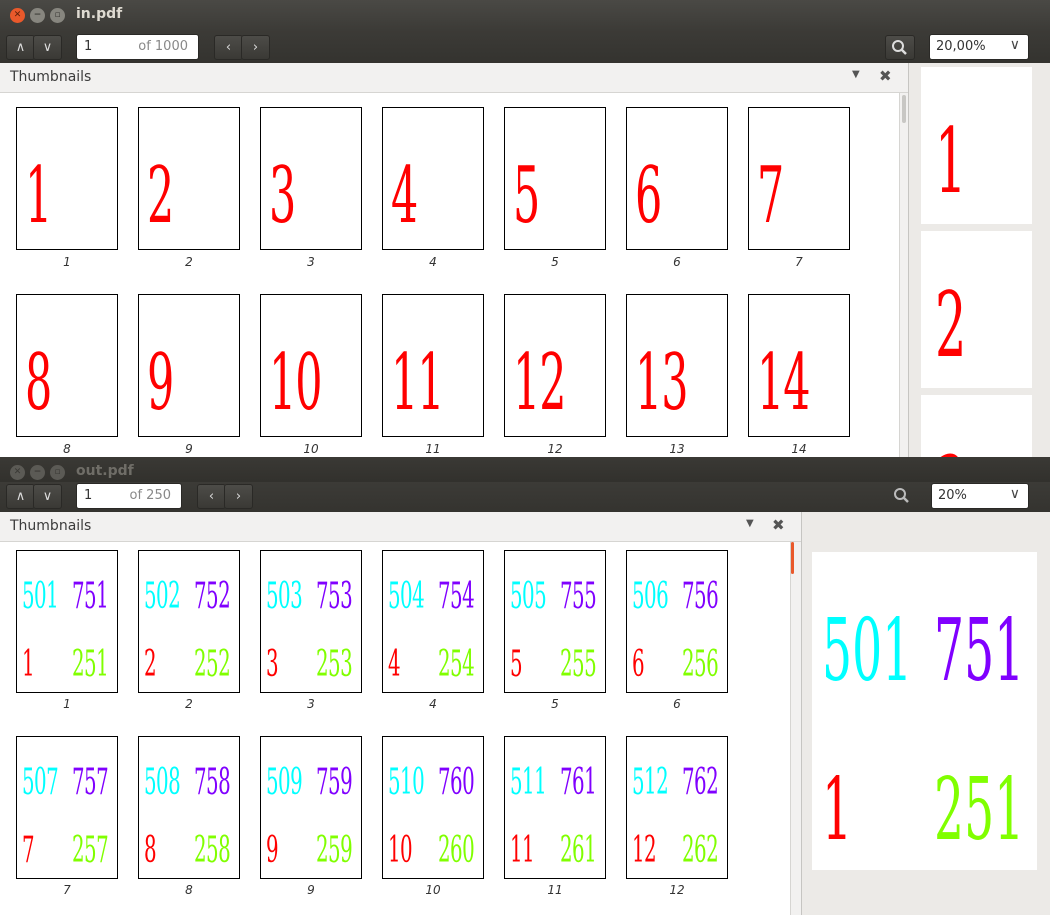 The height and width of the screenshot is (915, 1050). I want to click on page-thumbnail: 508 758 8 258, so click(189, 807).